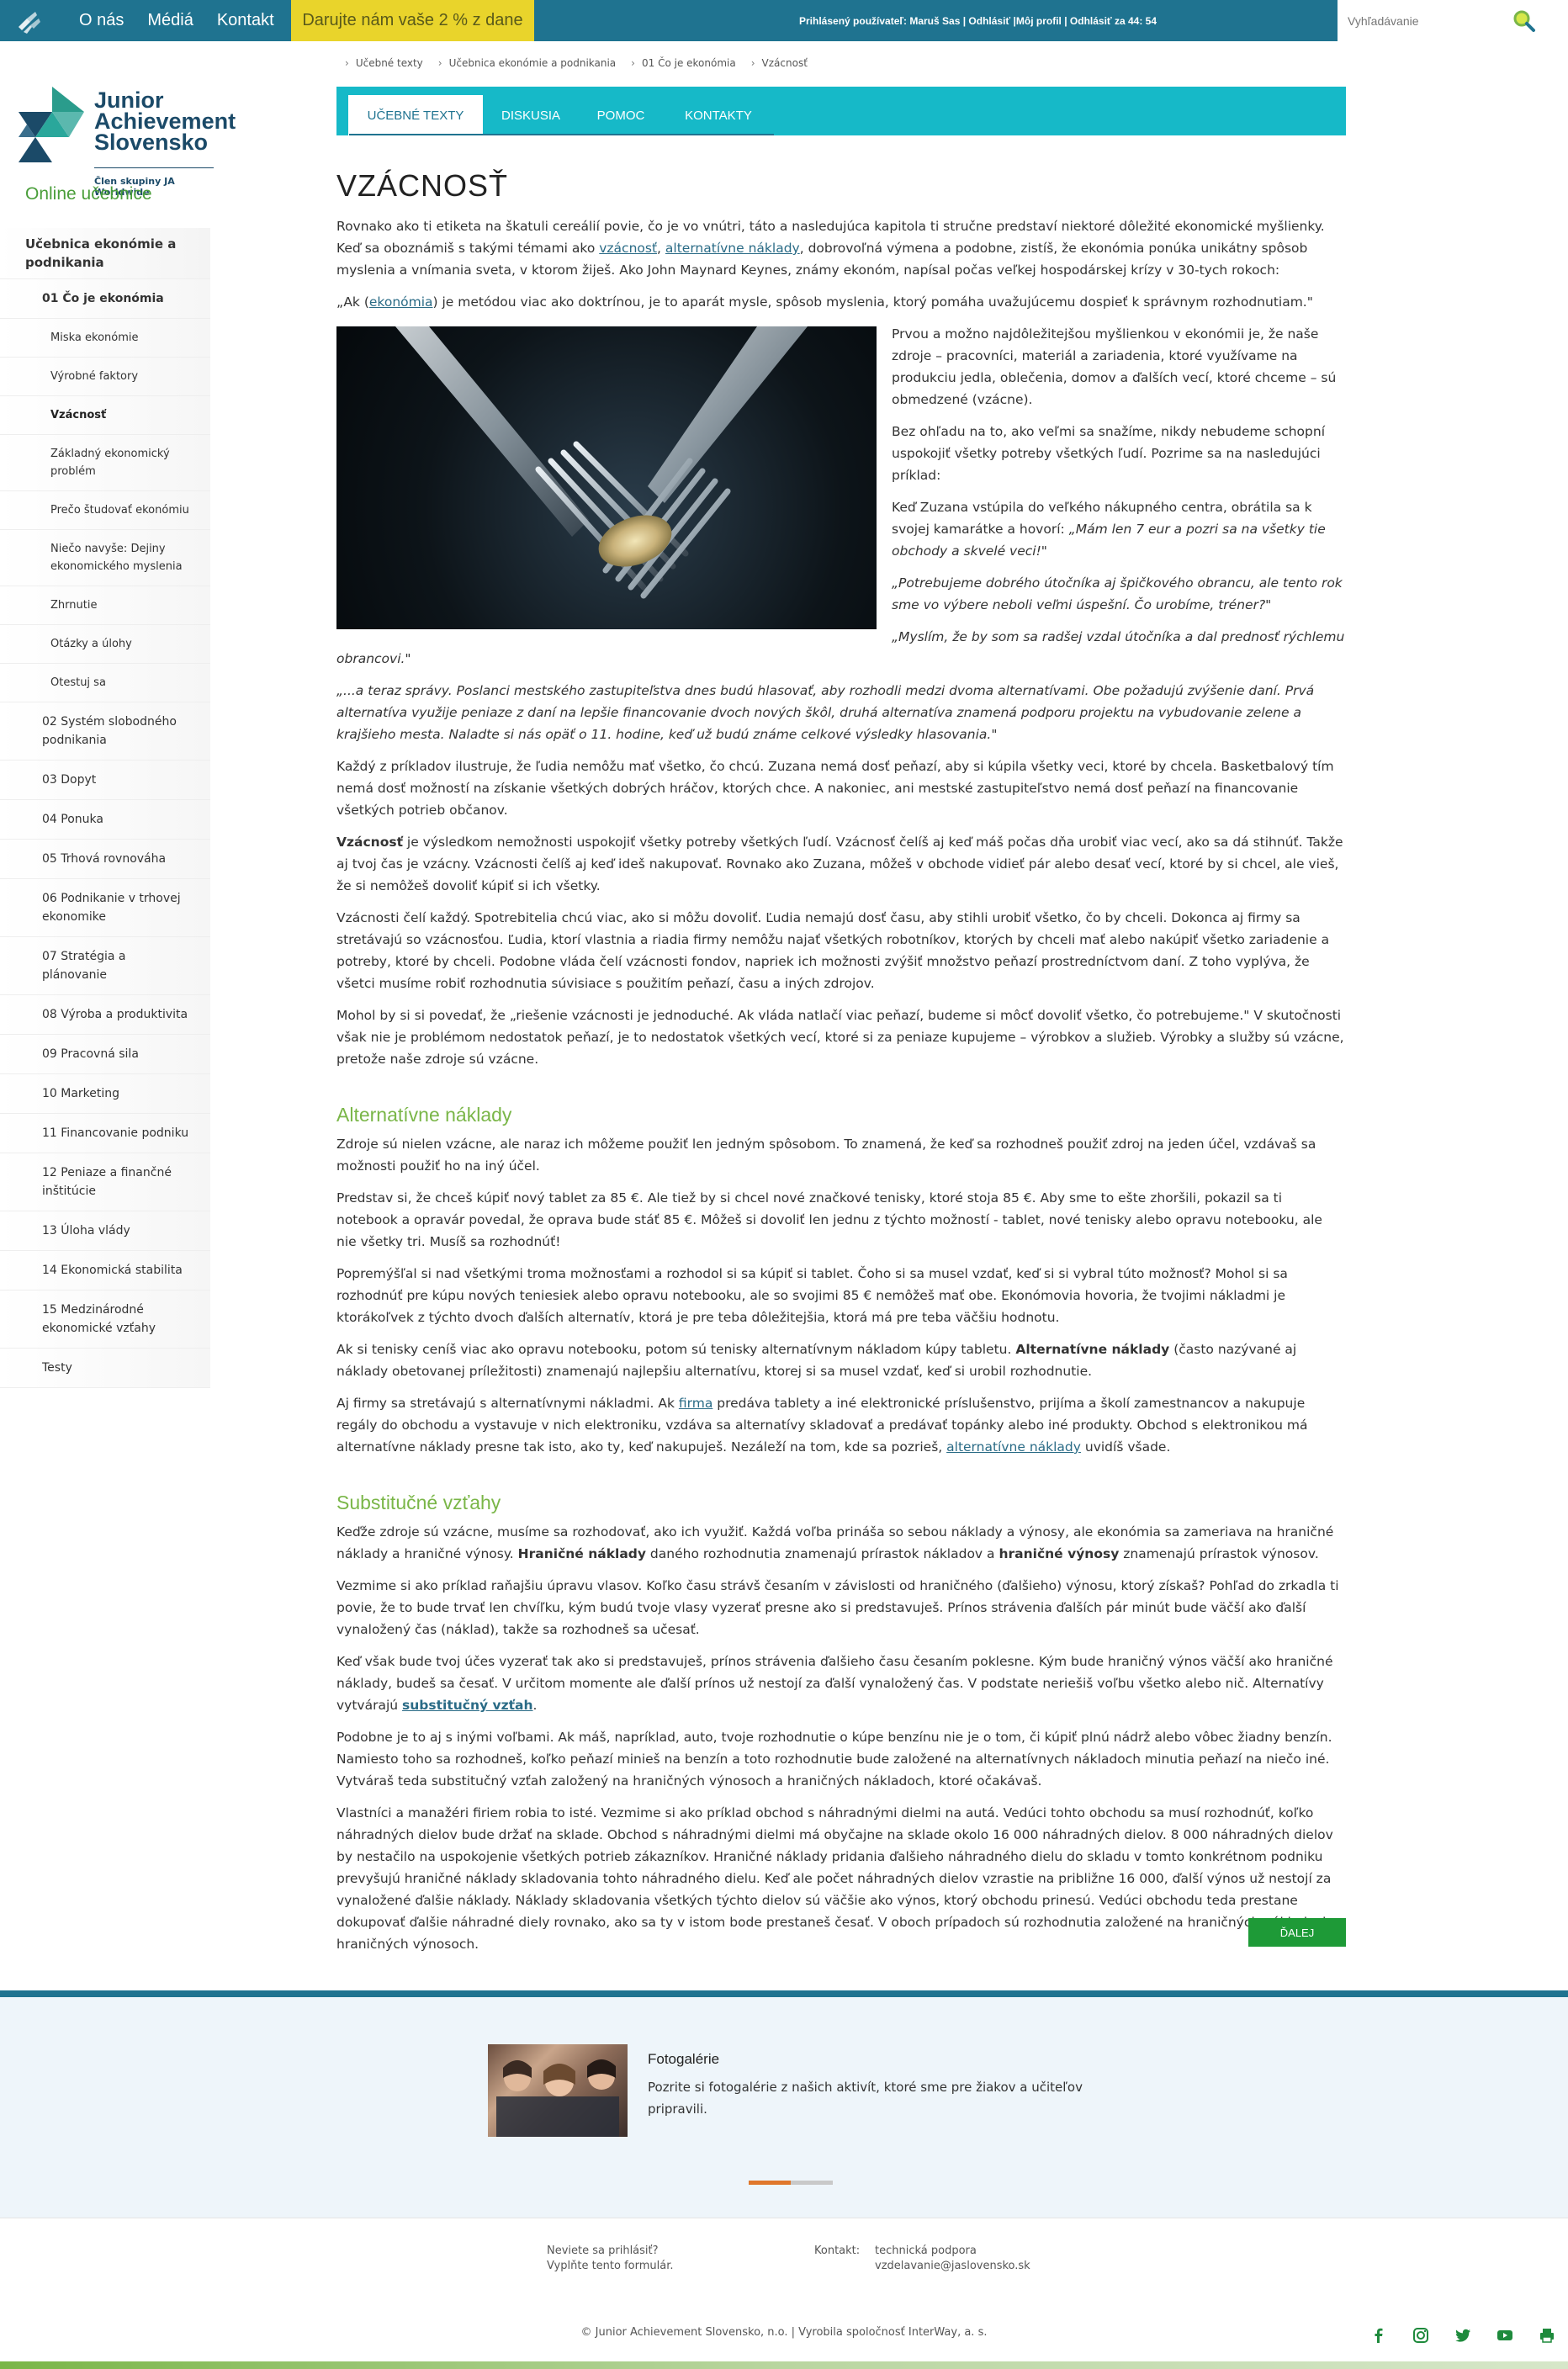 The image size is (1568, 2369). I want to click on sidebar-item-label: Základný ekonomický problém, so click(110, 463).